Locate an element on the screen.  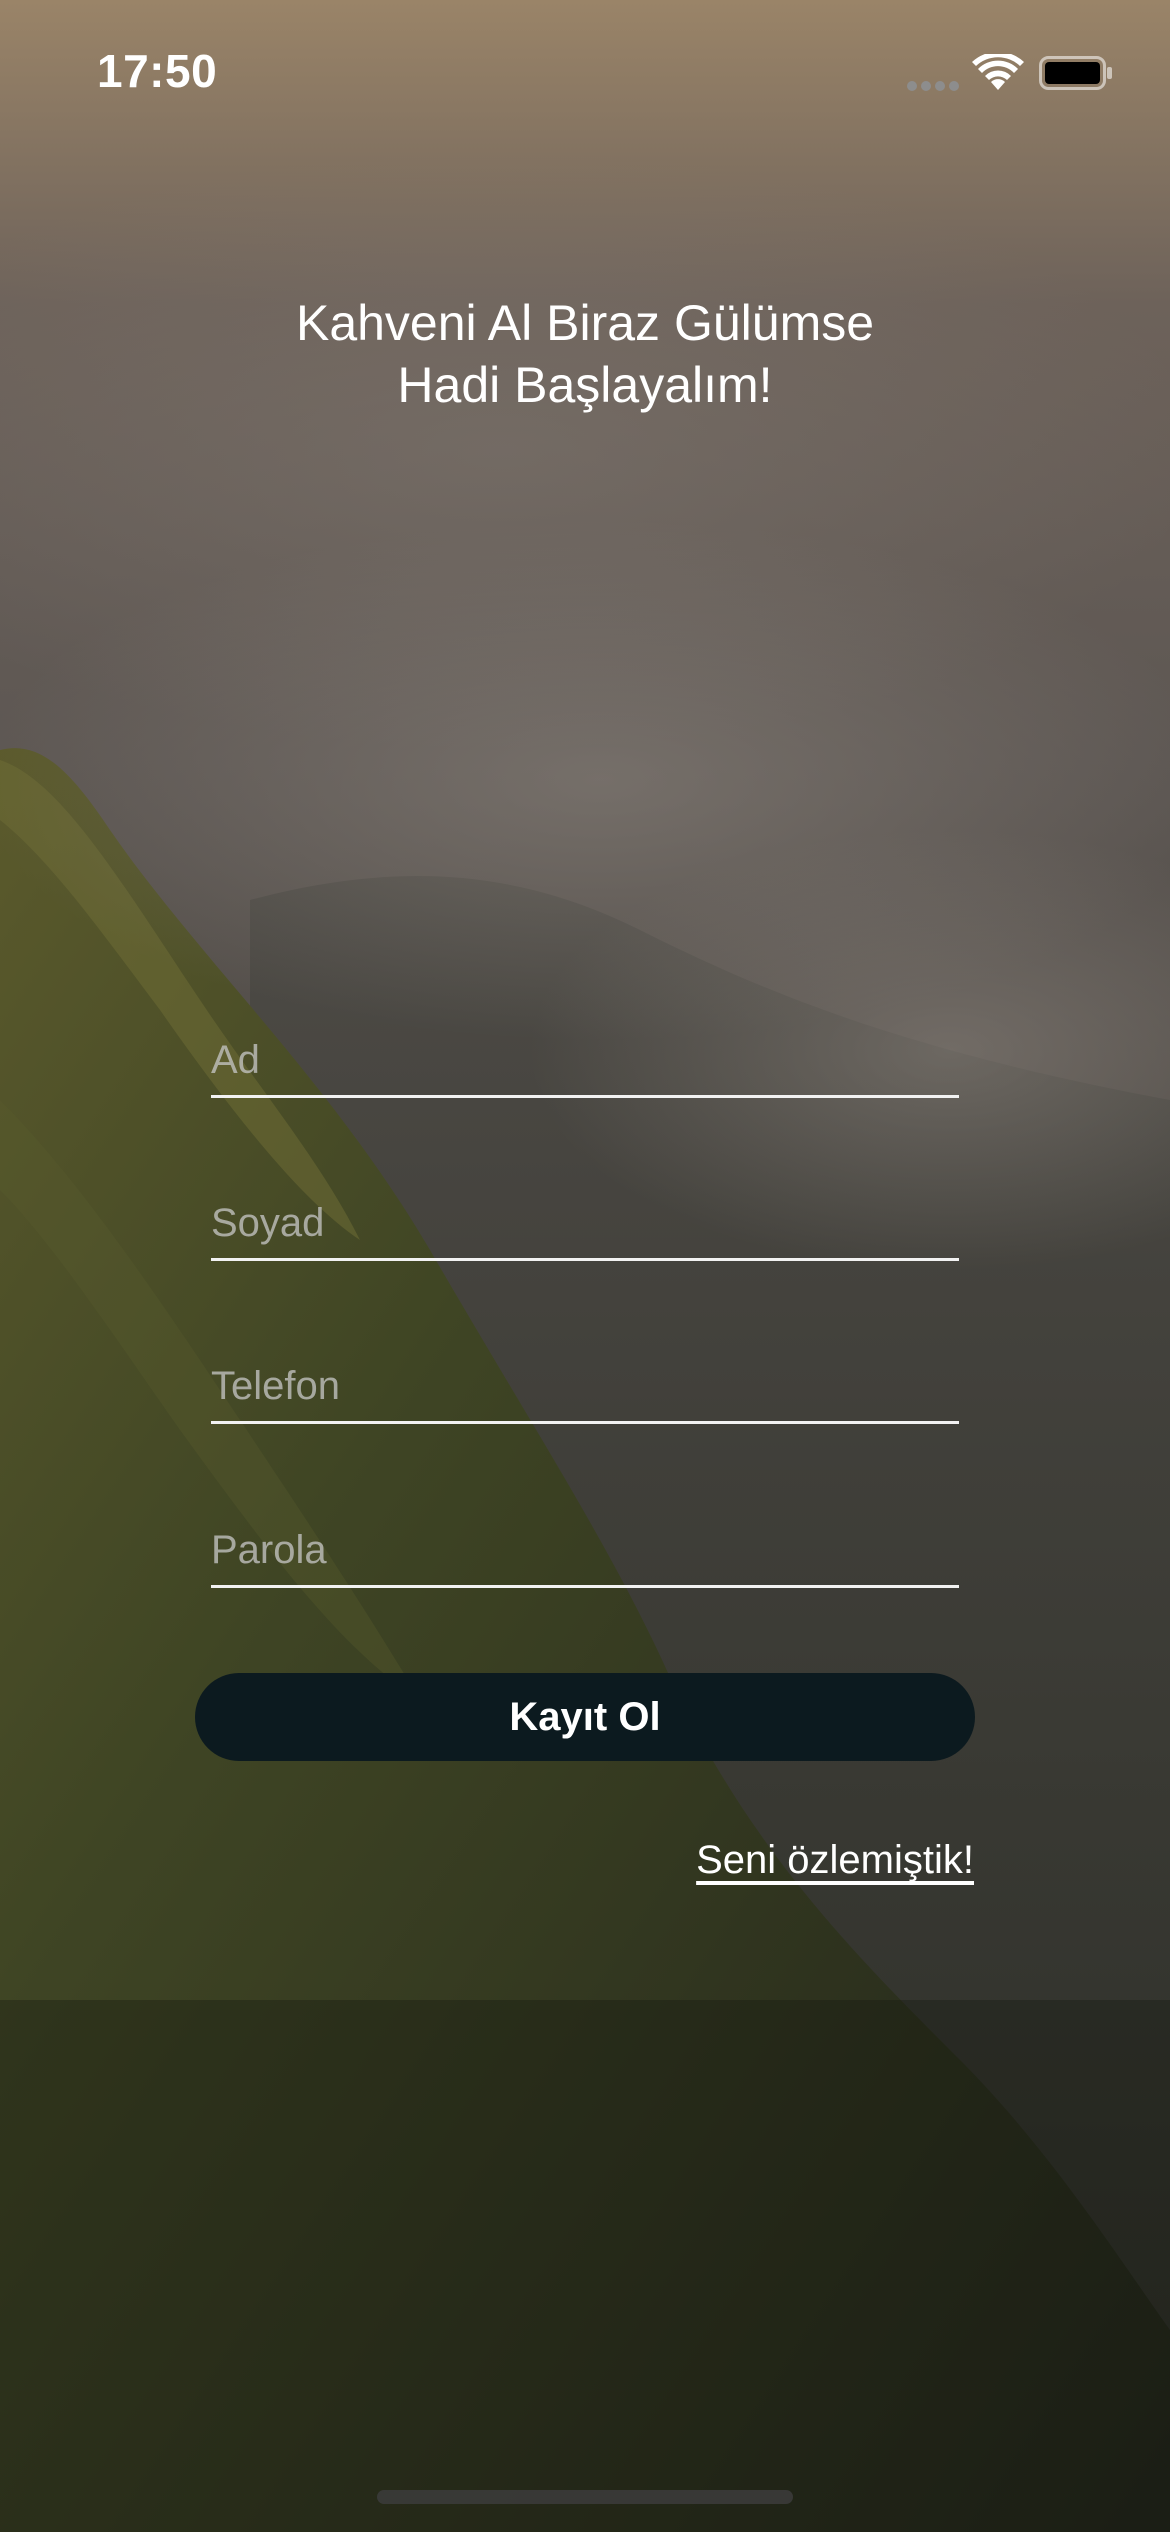
first-name-field is located at coordinates (585, 1051).